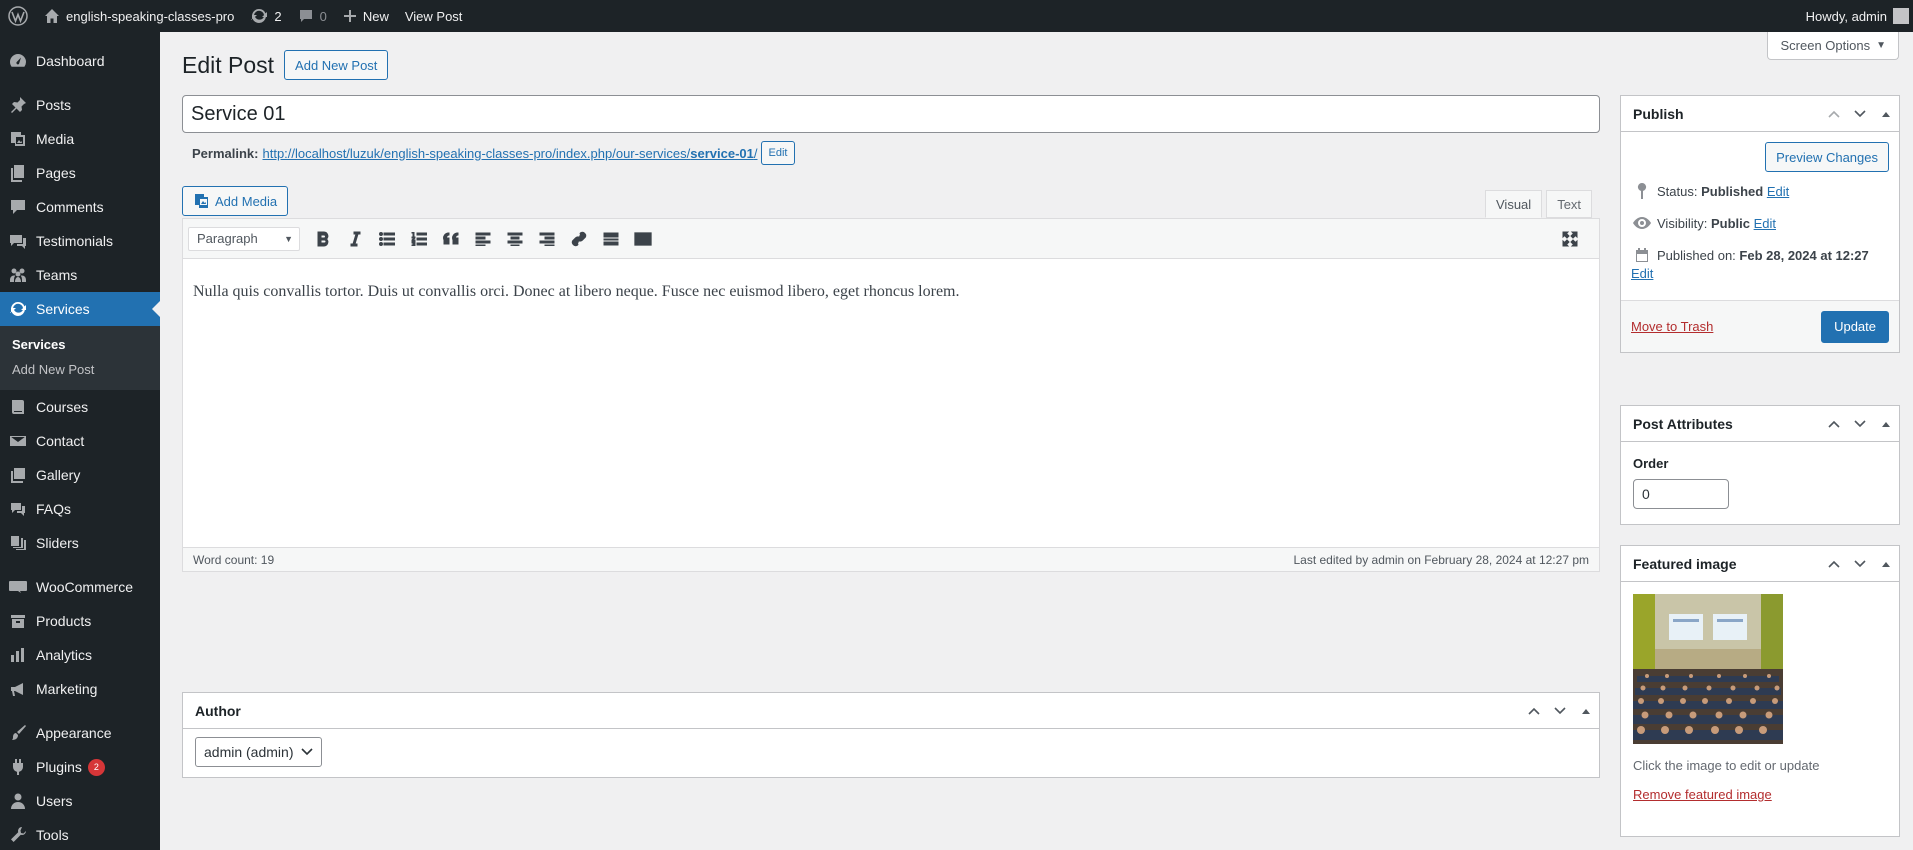  I want to click on sidebar-item-label: Tools, so click(52, 835).